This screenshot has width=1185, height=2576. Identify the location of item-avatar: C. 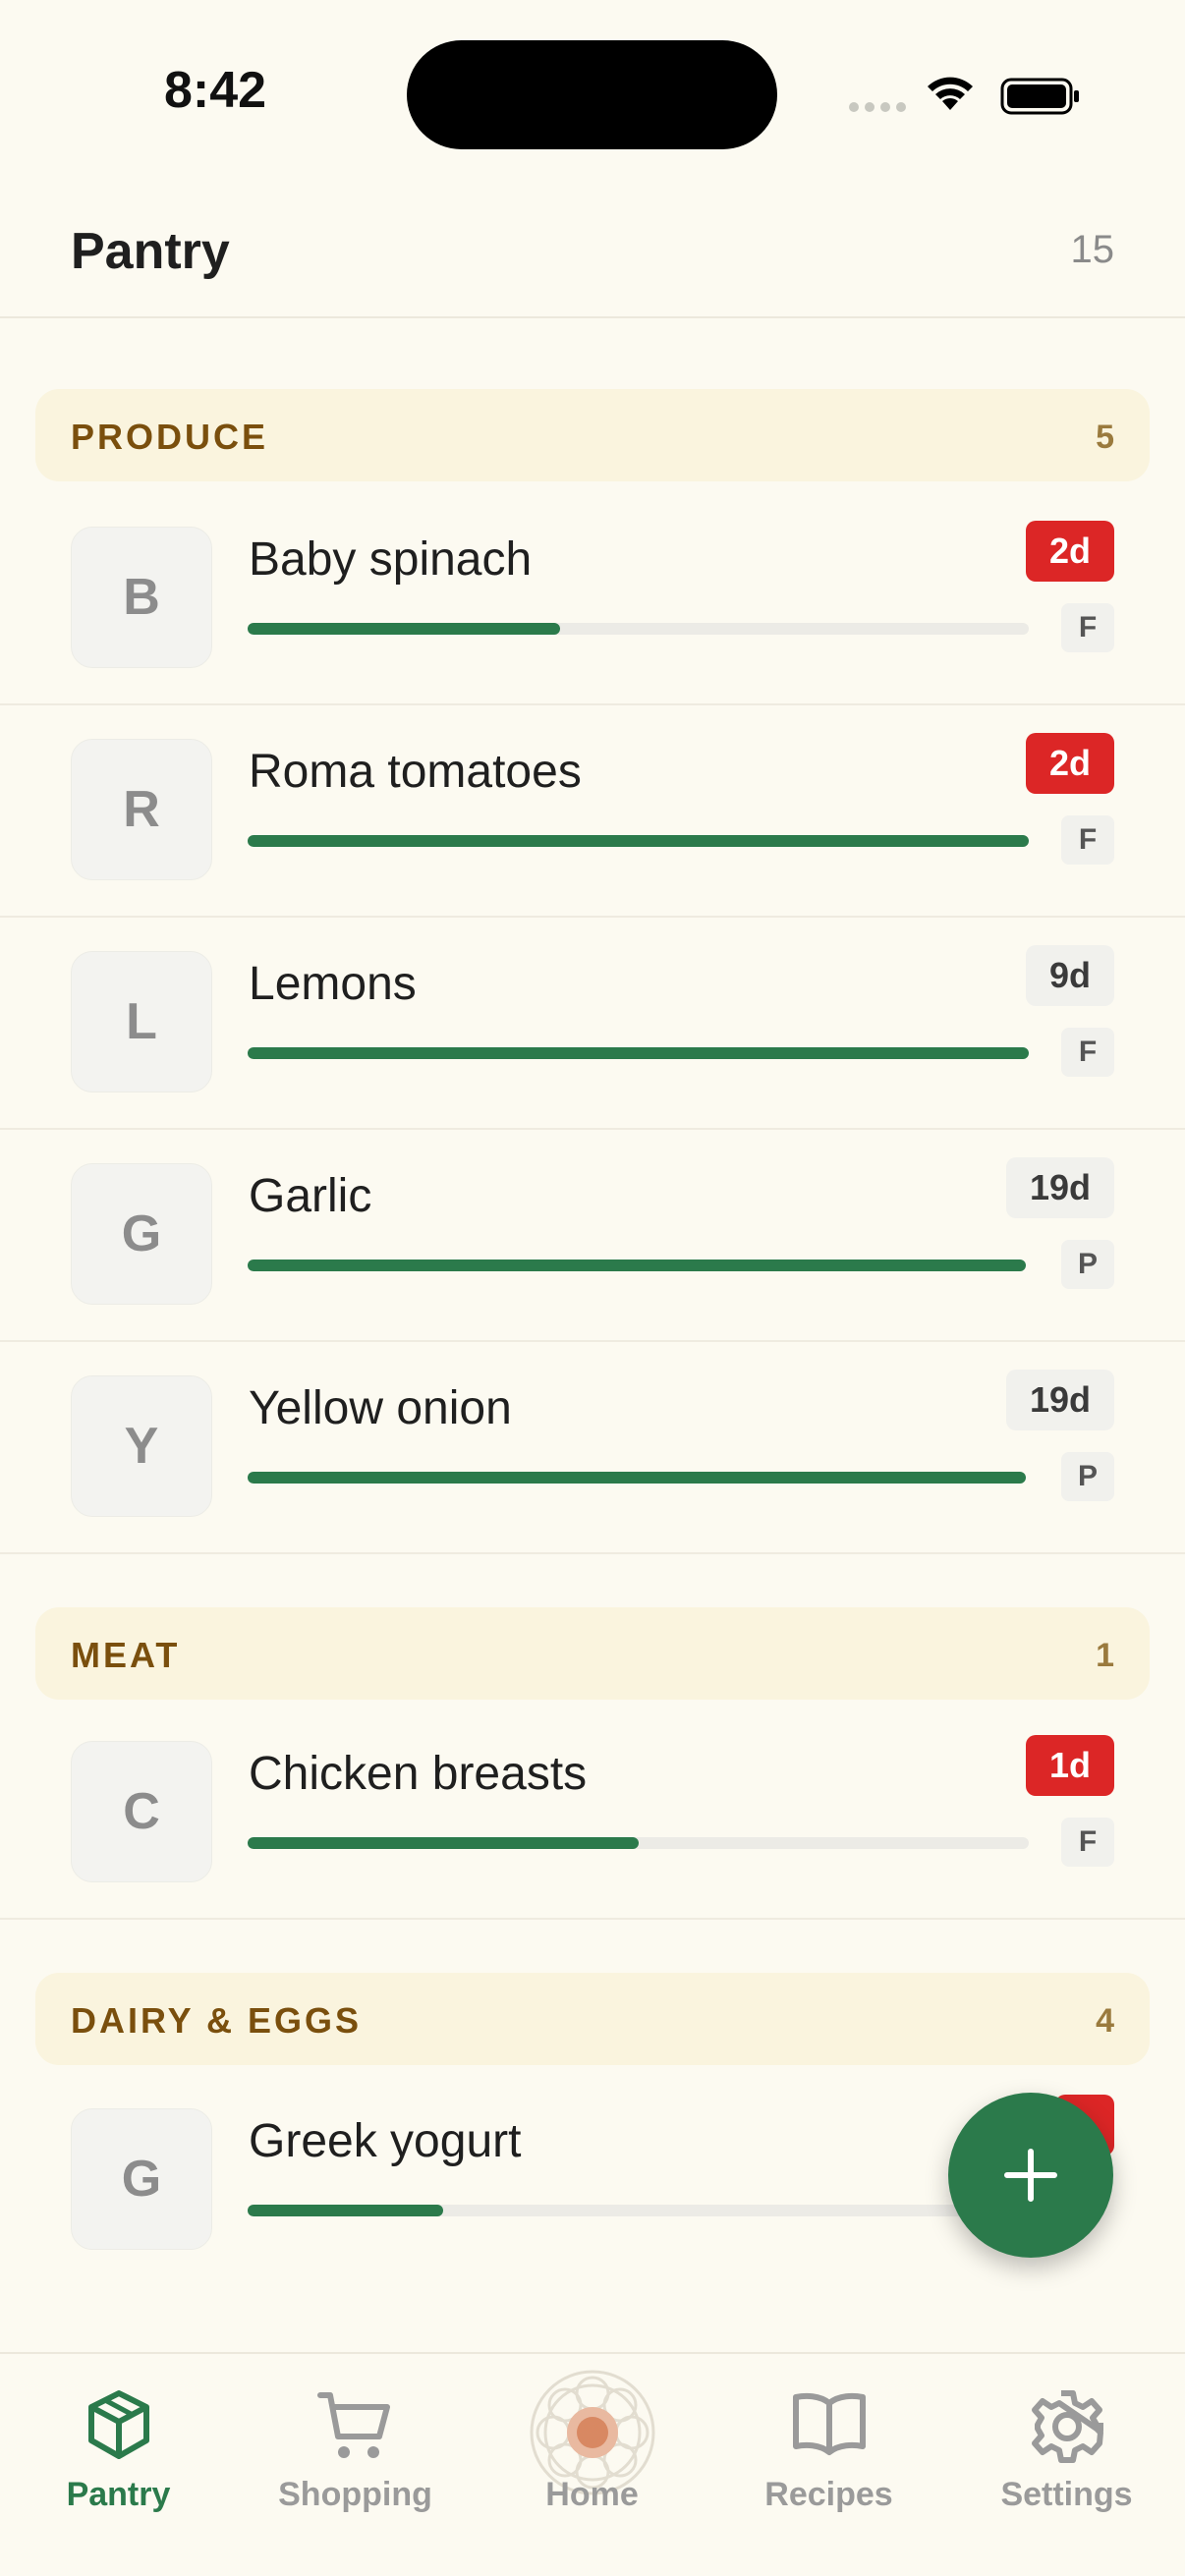
(141, 1811).